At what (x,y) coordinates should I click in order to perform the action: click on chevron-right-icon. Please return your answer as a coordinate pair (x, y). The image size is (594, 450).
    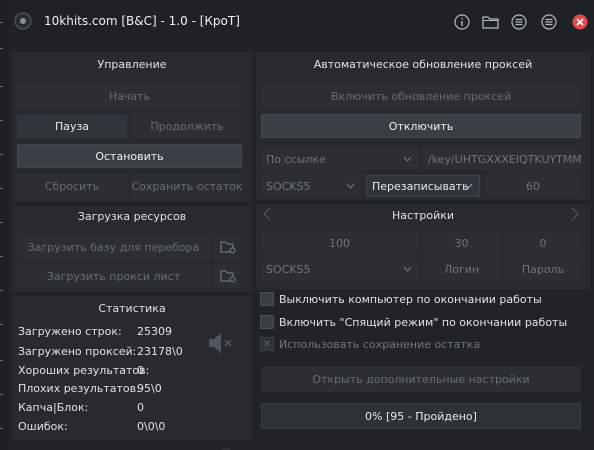
    Looking at the image, I should click on (577, 214).